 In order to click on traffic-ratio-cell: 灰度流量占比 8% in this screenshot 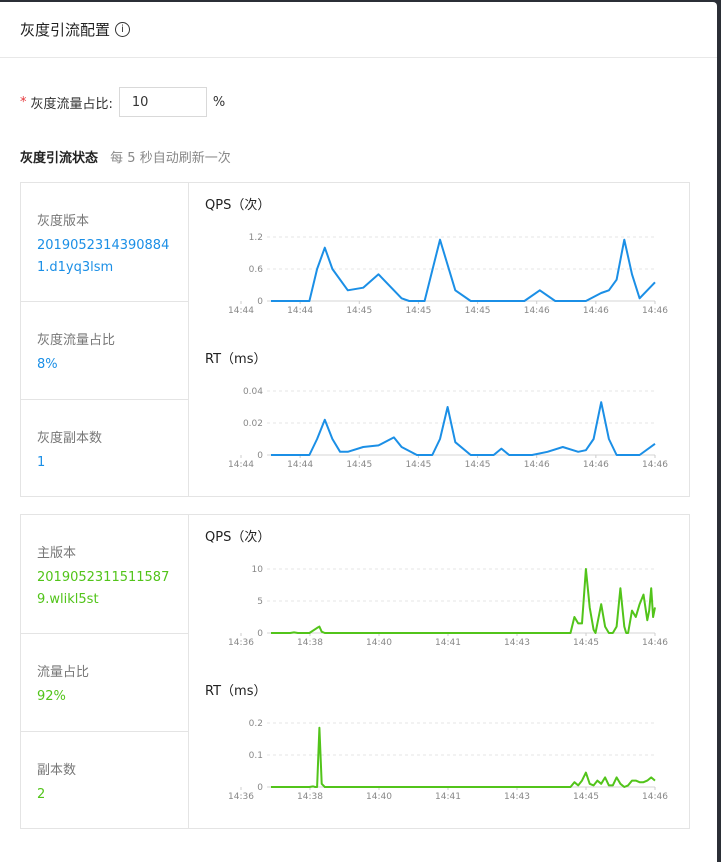, I will do `click(104, 351)`.